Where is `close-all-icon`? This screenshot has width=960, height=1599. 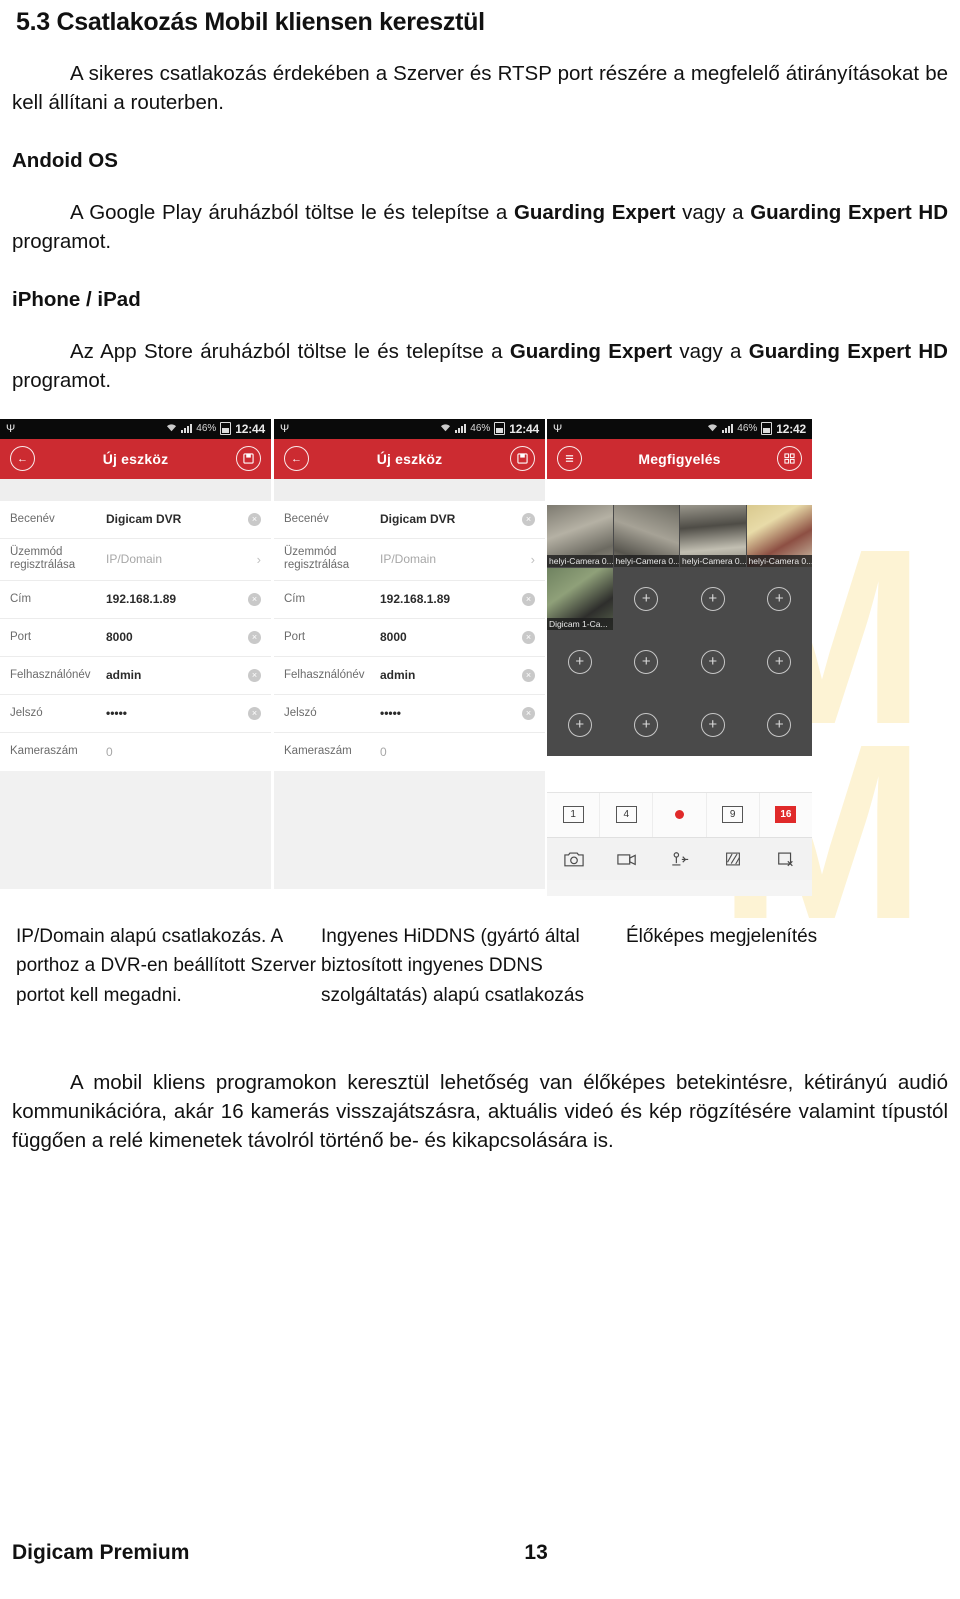 close-all-icon is located at coordinates (785, 859).